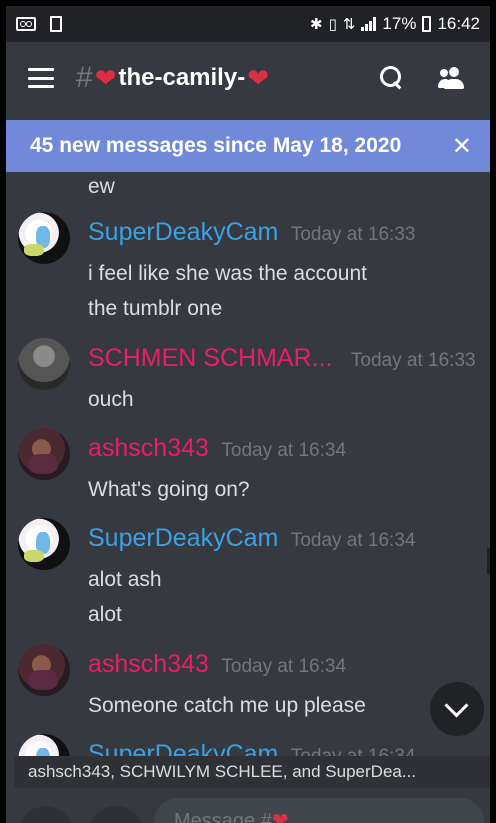 The height and width of the screenshot is (823, 496). I want to click on sim-card-icon, so click(56, 24).